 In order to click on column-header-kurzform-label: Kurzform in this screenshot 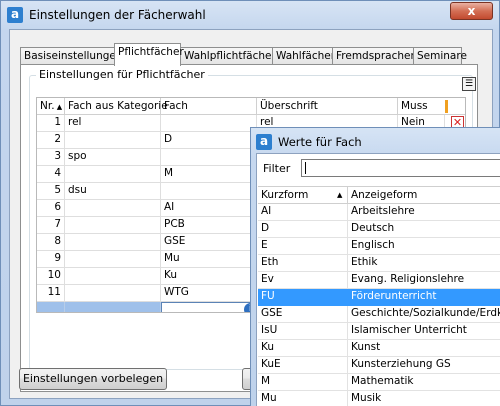, I will do `click(285, 195)`.